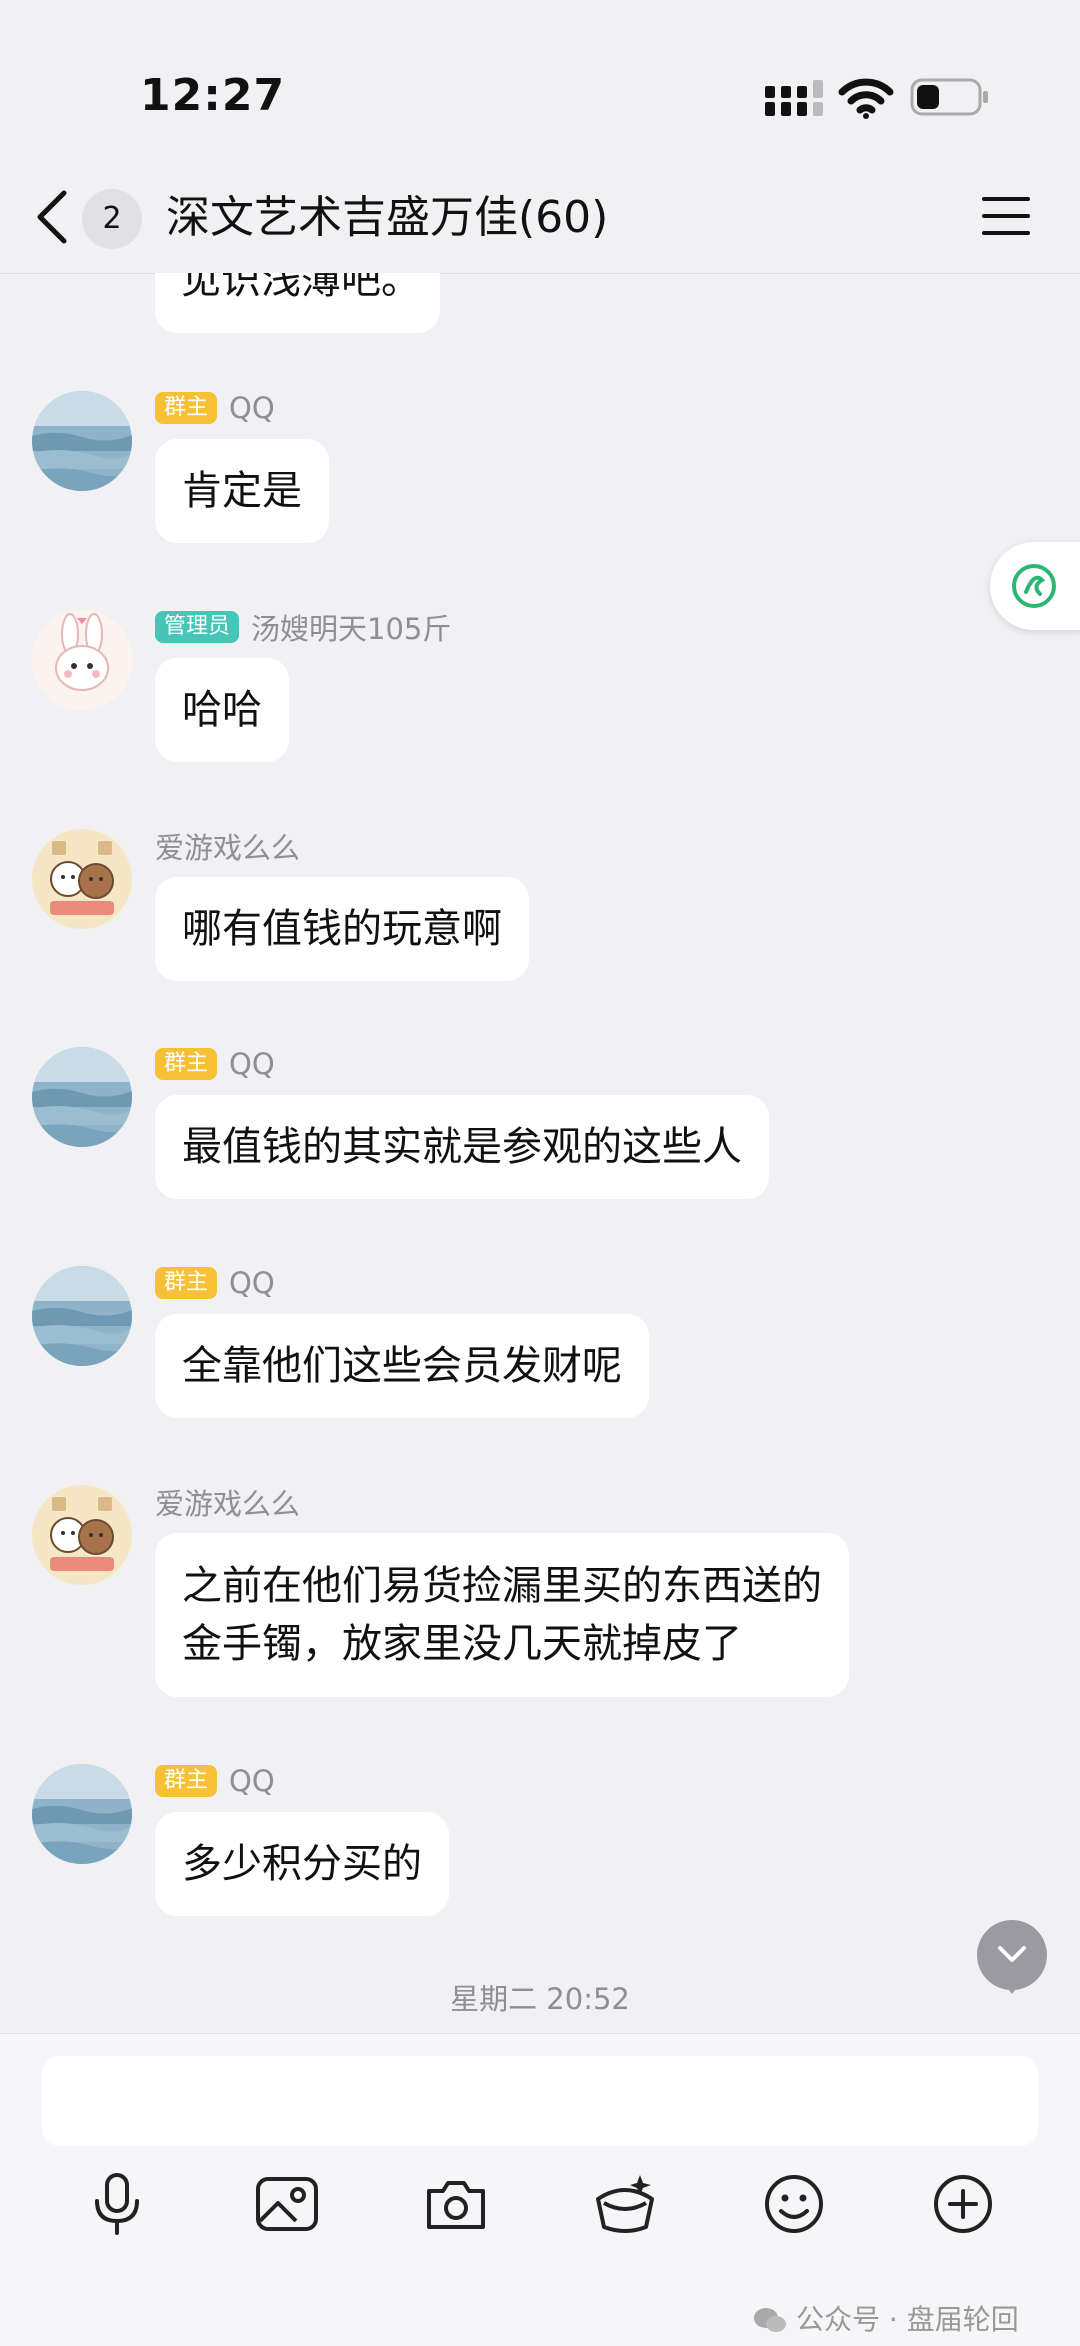 This screenshot has height=2346, width=1080. What do you see at coordinates (82, 660) in the screenshot?
I see `avatar-bunny` at bounding box center [82, 660].